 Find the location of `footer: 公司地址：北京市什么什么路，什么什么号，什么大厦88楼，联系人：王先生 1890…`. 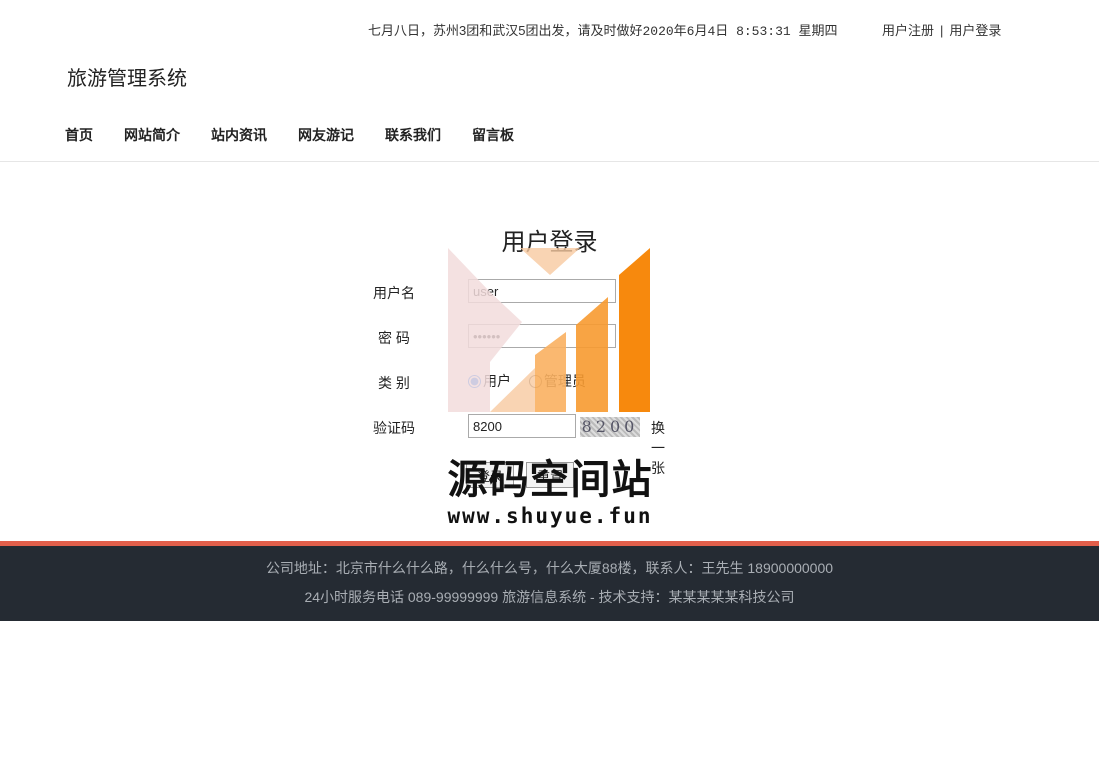

footer: 公司地址：北京市什么什么路，什么什么号，什么大厦88楼，联系人：王先生 1890… is located at coordinates (549, 583).